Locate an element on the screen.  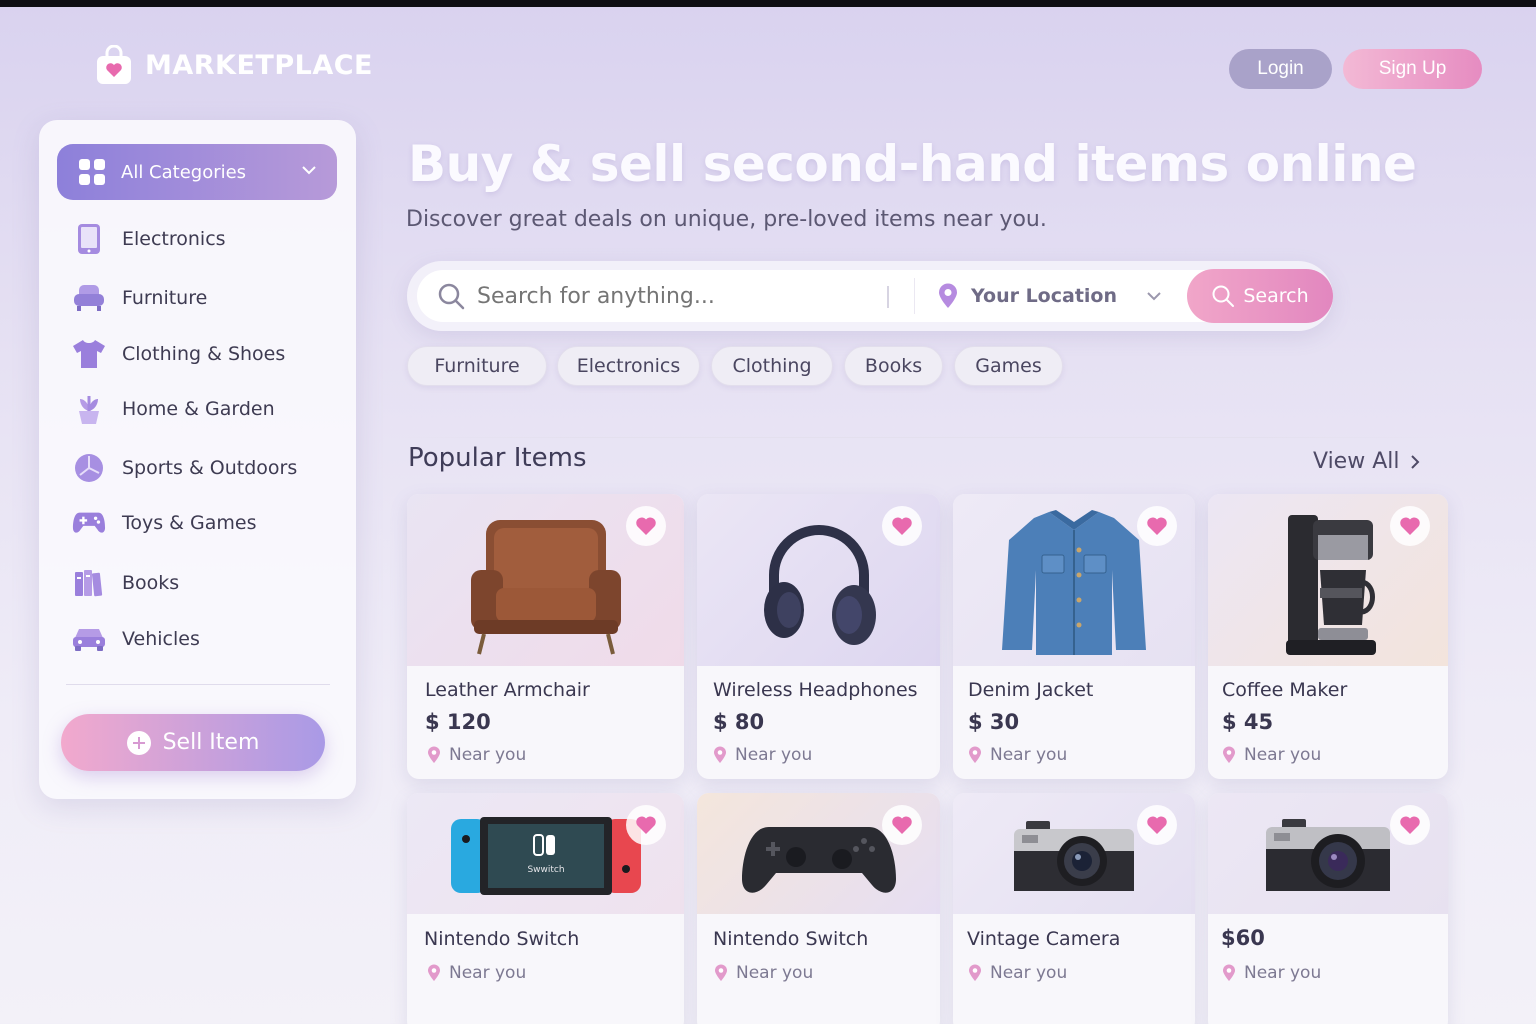
product-card-denim-jacket: Denim Jacket $ 30 Near you is located at coordinates (1074, 636).